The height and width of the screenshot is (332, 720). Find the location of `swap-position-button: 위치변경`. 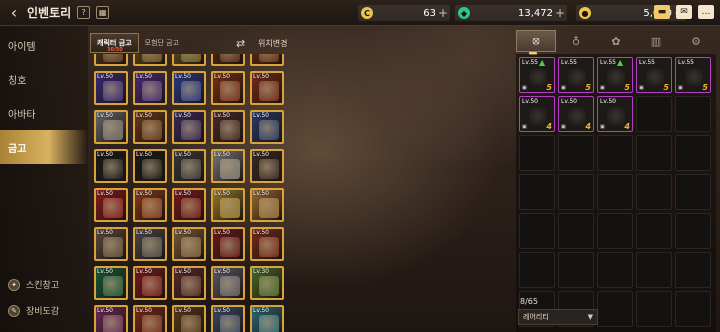

swap-position-button: 위치변경 is located at coordinates (272, 43).